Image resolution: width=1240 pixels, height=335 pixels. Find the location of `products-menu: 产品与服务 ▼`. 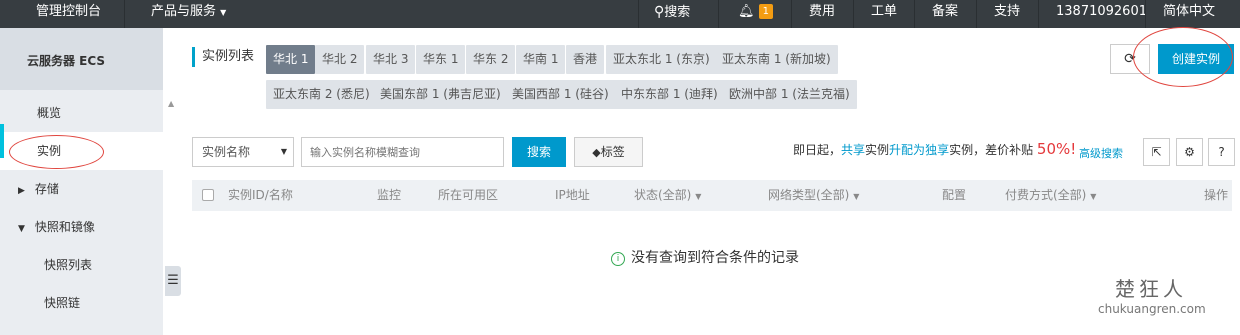

products-menu: 产品与服务 ▼ is located at coordinates (188, 14).